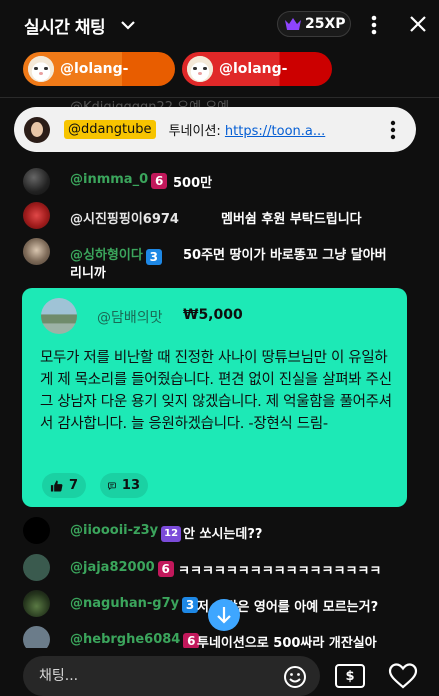 This screenshot has width=439, height=696. I want to click on xp-badge: 25XP, so click(314, 24).